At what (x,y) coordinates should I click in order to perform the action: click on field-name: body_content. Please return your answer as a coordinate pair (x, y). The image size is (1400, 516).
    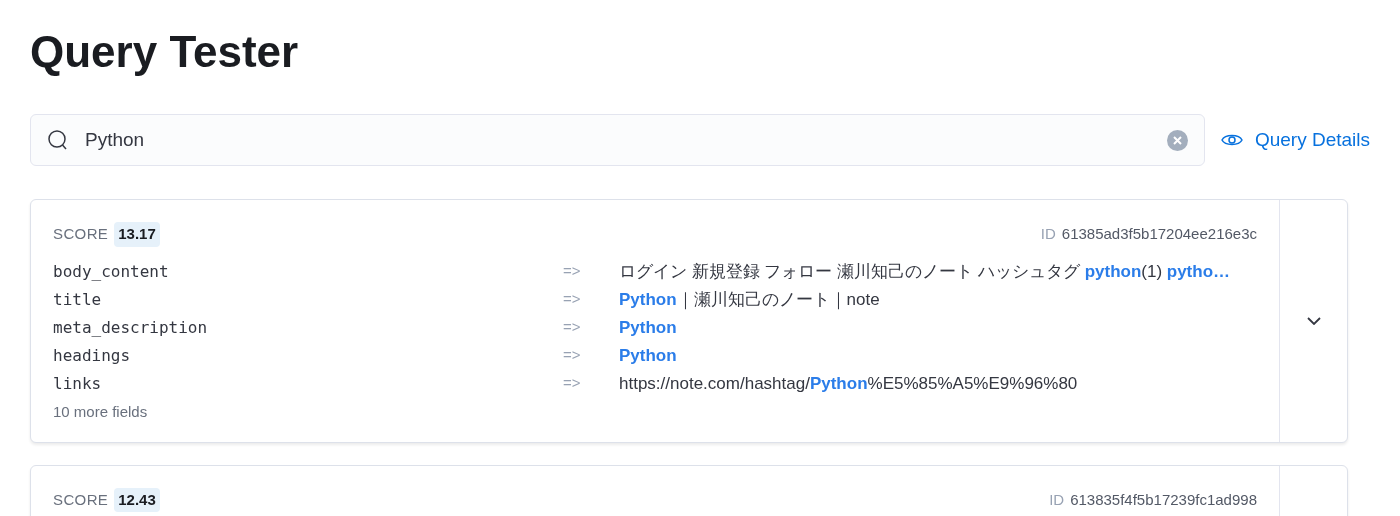
    Looking at the image, I should click on (111, 271).